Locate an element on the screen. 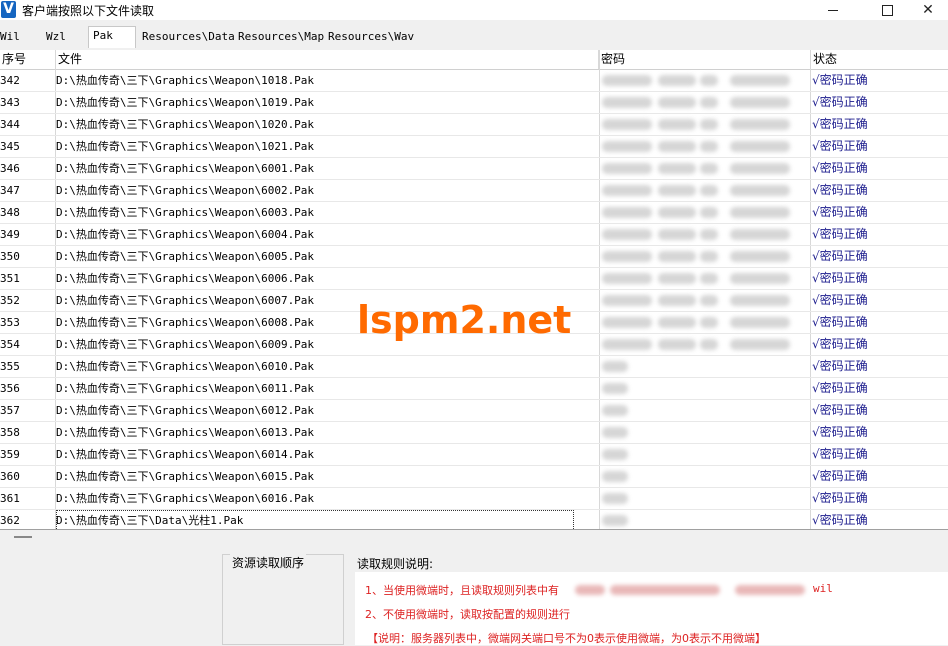  row-seq: 350 is located at coordinates (10, 256).